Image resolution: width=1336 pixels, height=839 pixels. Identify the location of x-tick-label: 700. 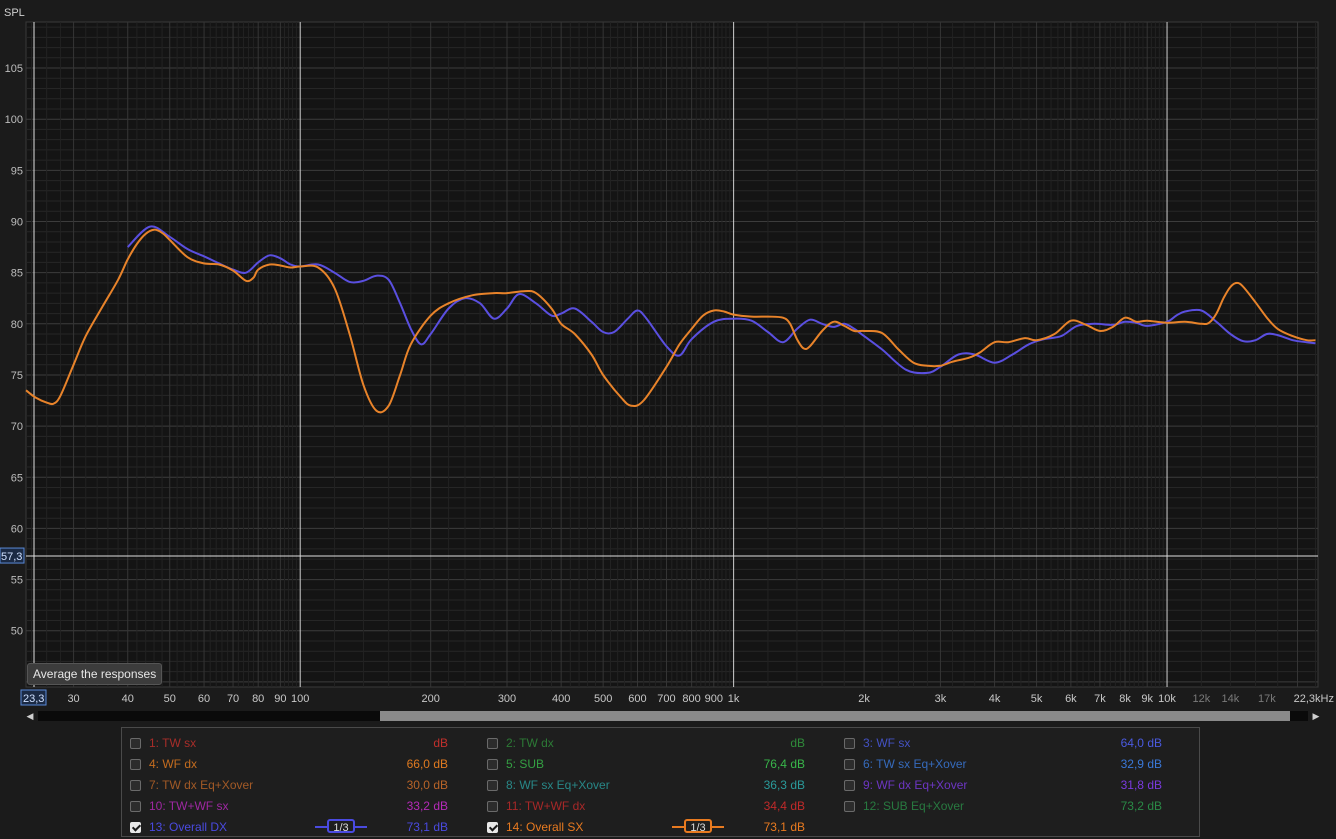
(666, 699).